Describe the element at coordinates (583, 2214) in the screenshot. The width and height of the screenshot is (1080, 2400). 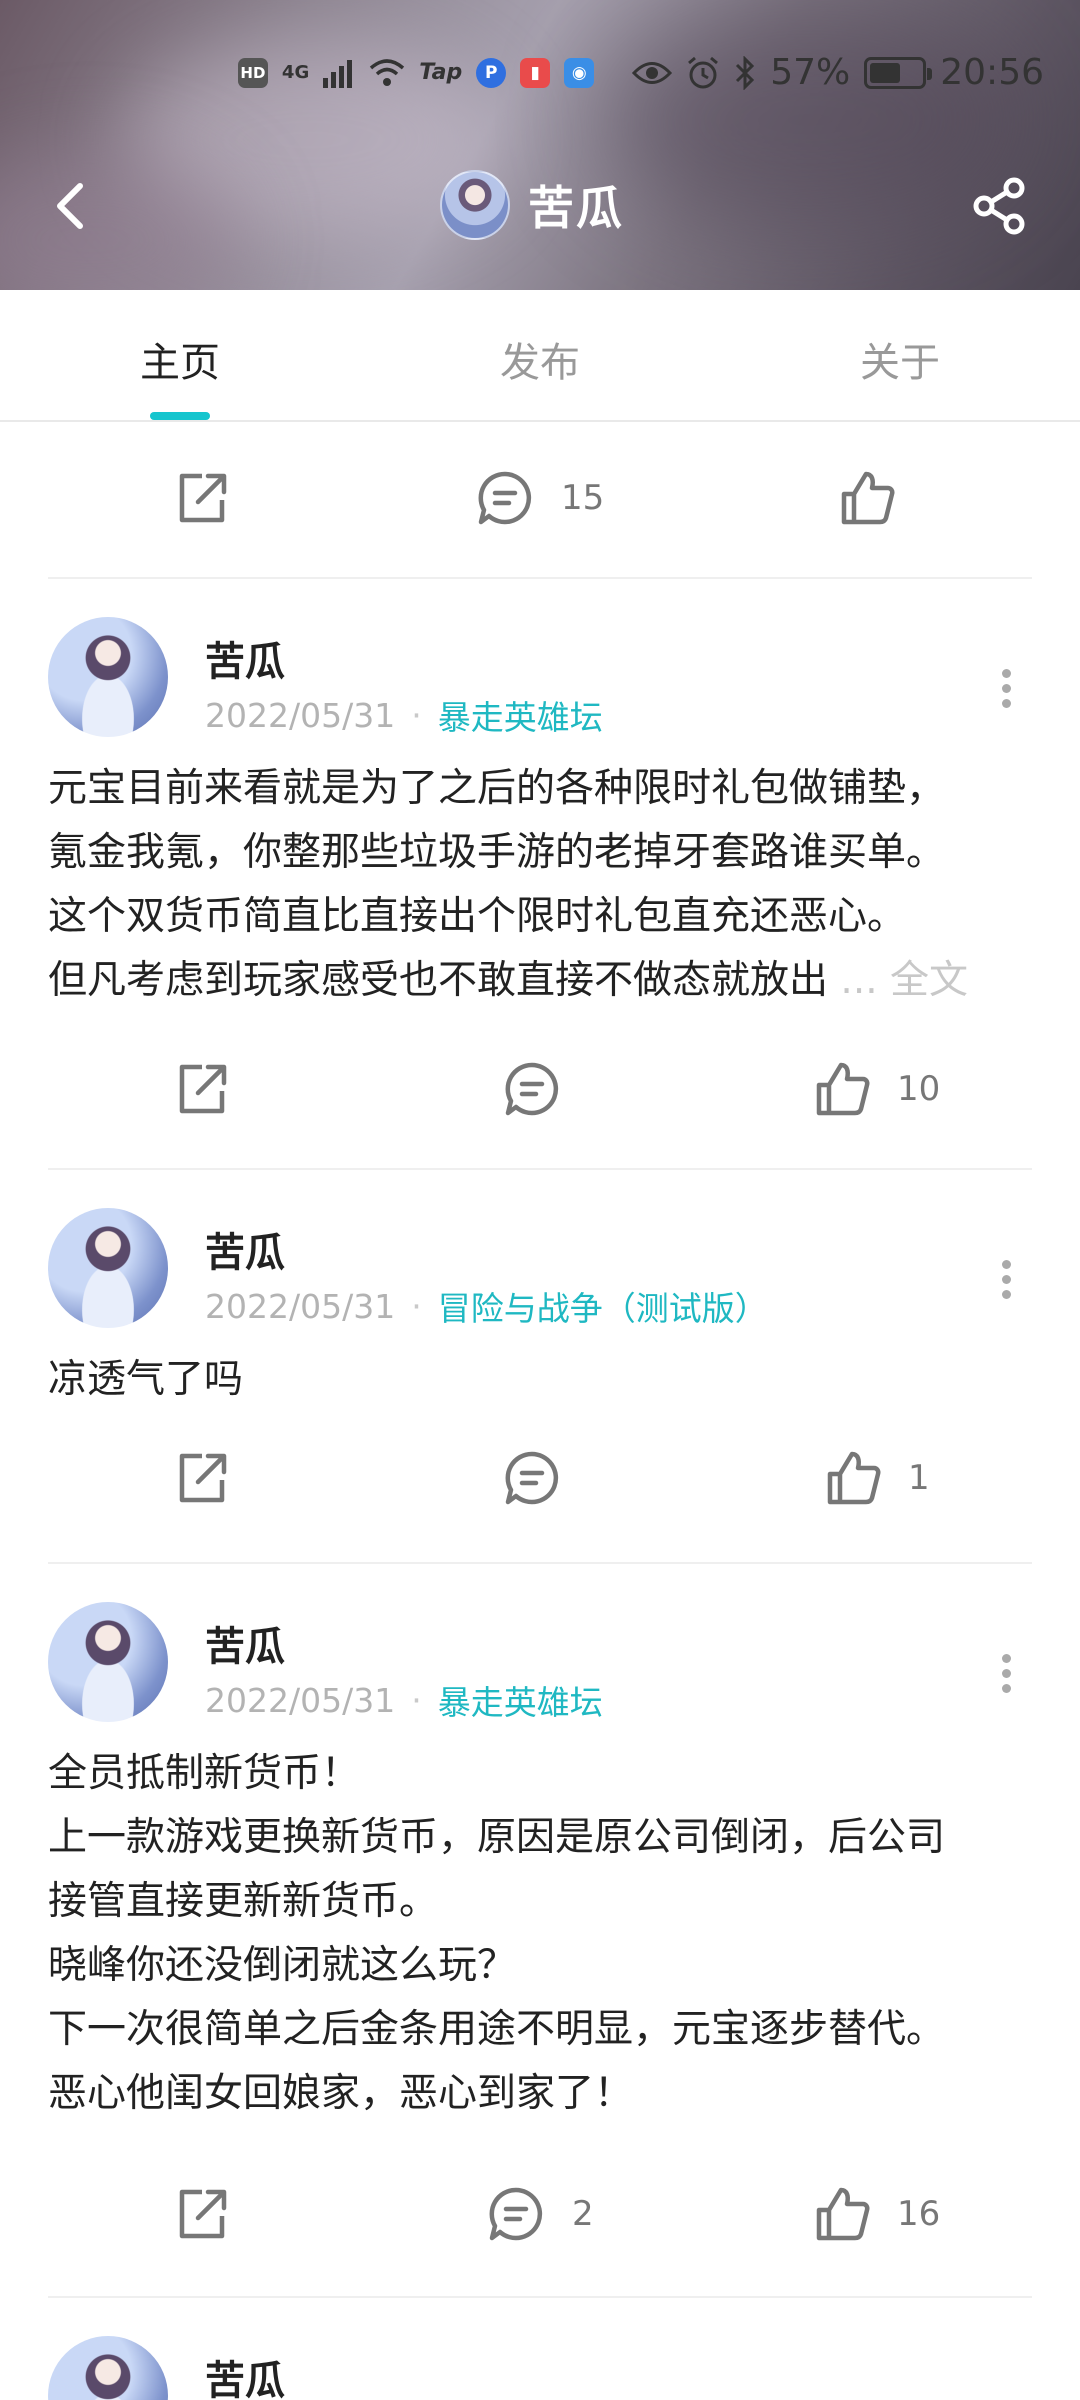
I see `comment-count: 2` at that location.